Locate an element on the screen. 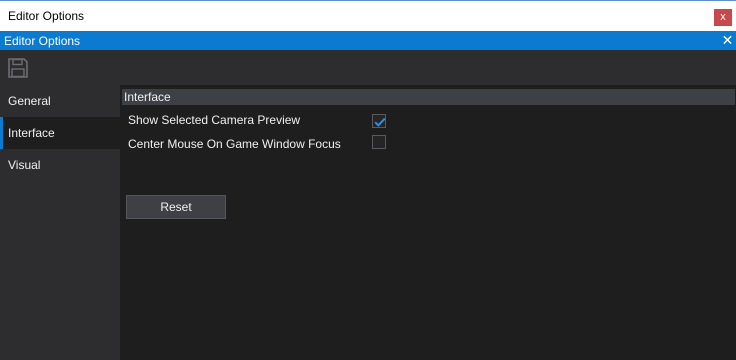  toolbar is located at coordinates (368, 67).